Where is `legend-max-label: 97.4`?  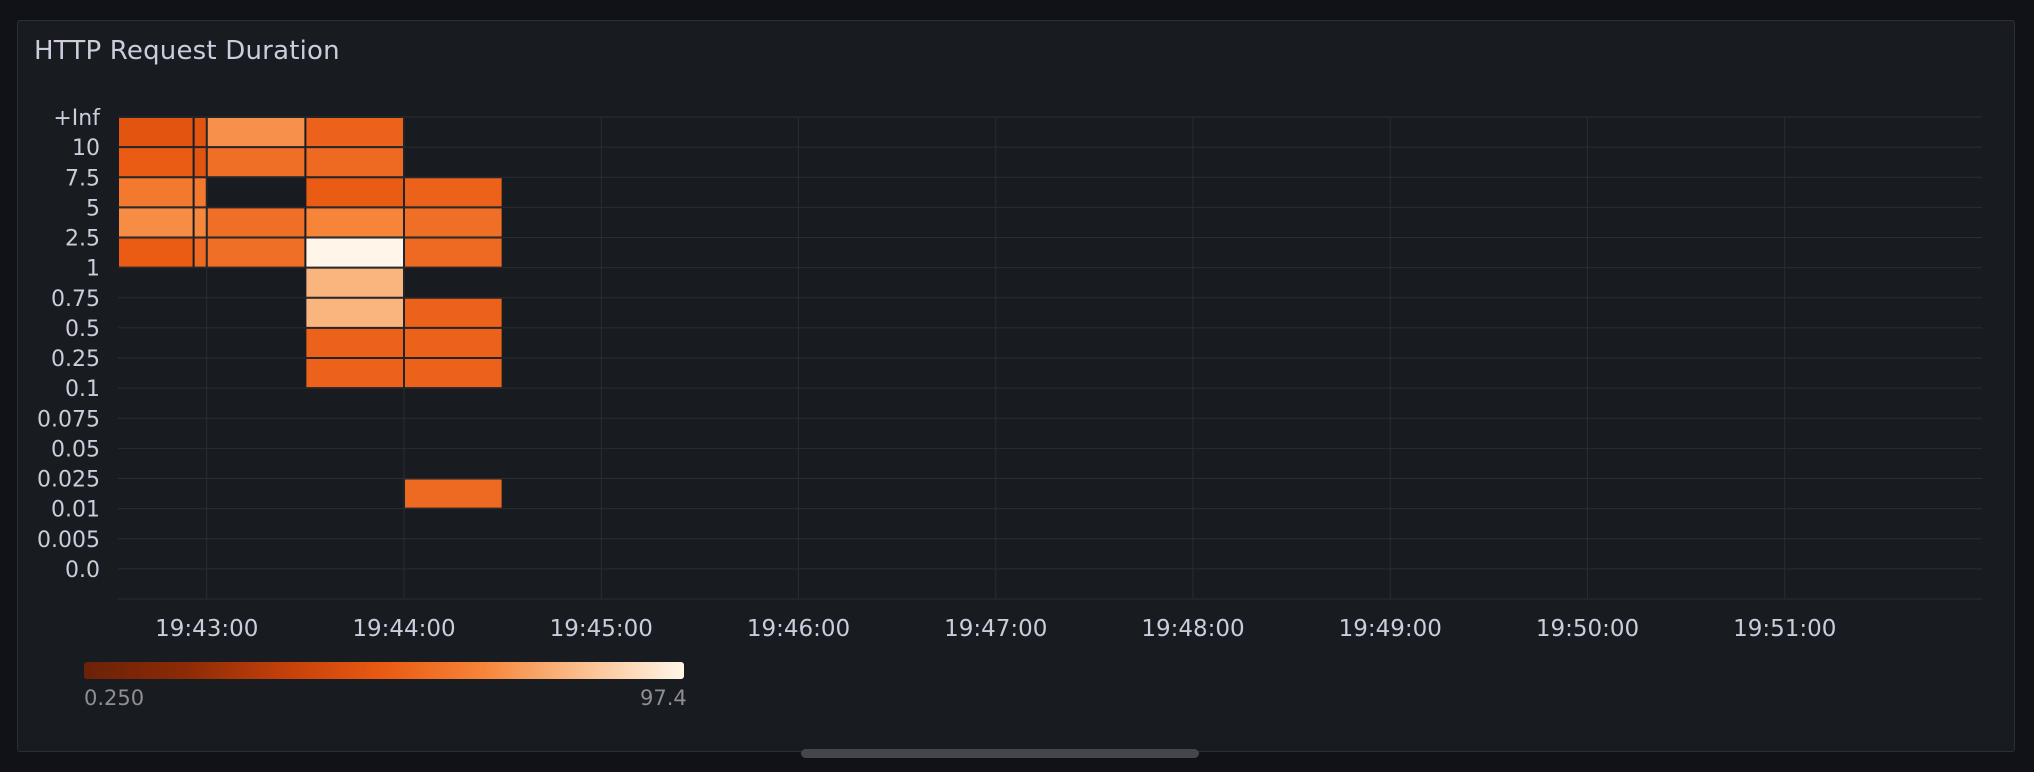 legend-max-label: 97.4 is located at coordinates (663, 698).